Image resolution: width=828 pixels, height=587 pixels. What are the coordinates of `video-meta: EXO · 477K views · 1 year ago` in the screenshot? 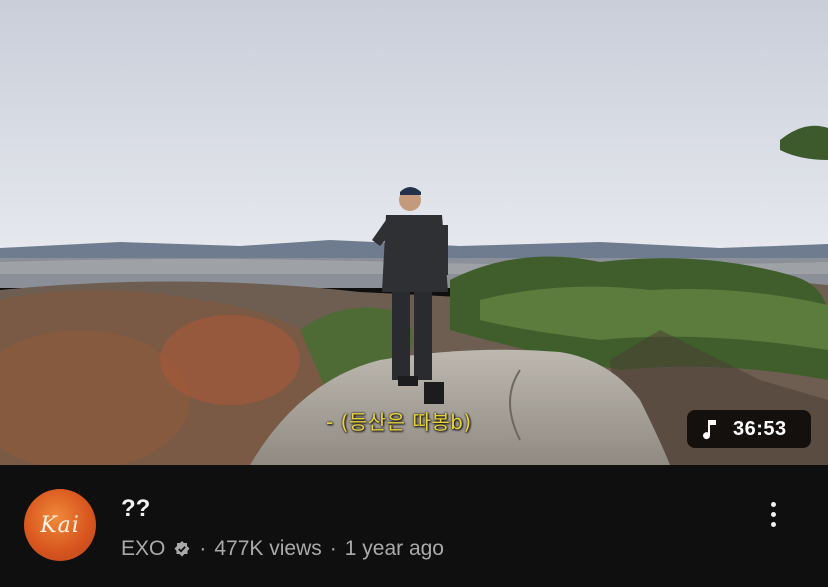 It's located at (282, 549).